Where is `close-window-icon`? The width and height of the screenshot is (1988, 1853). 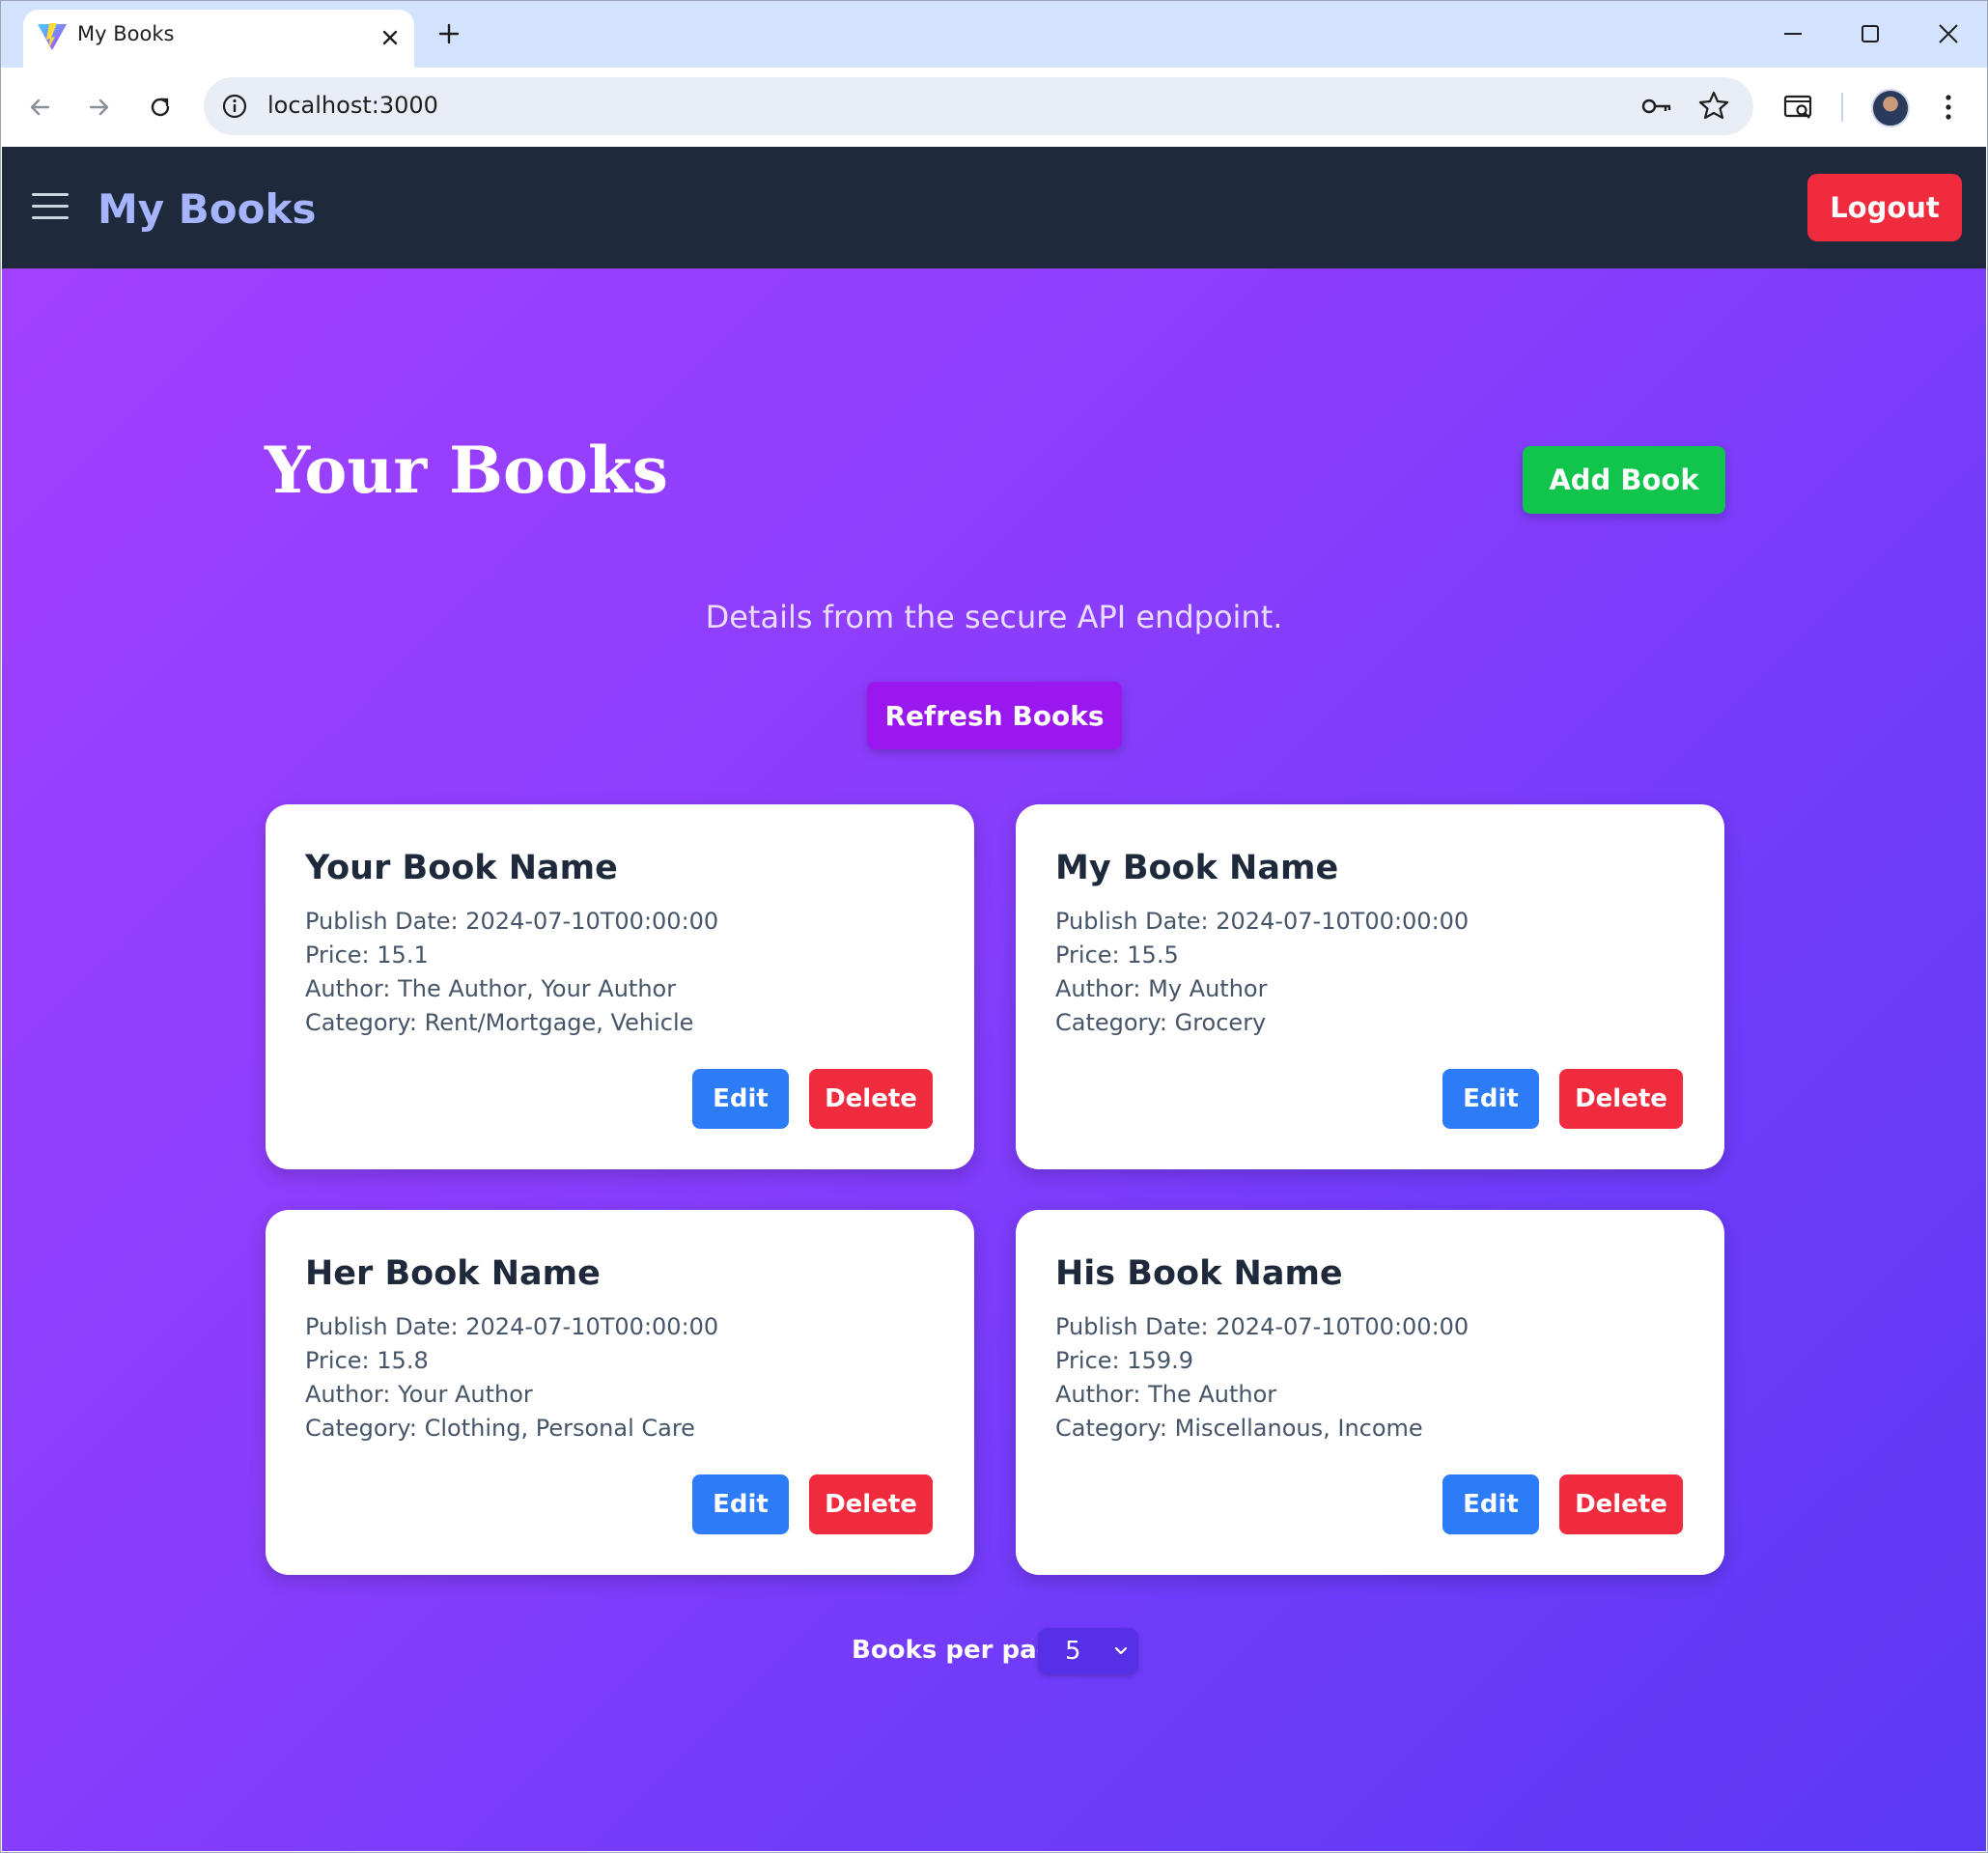 close-window-icon is located at coordinates (1949, 33).